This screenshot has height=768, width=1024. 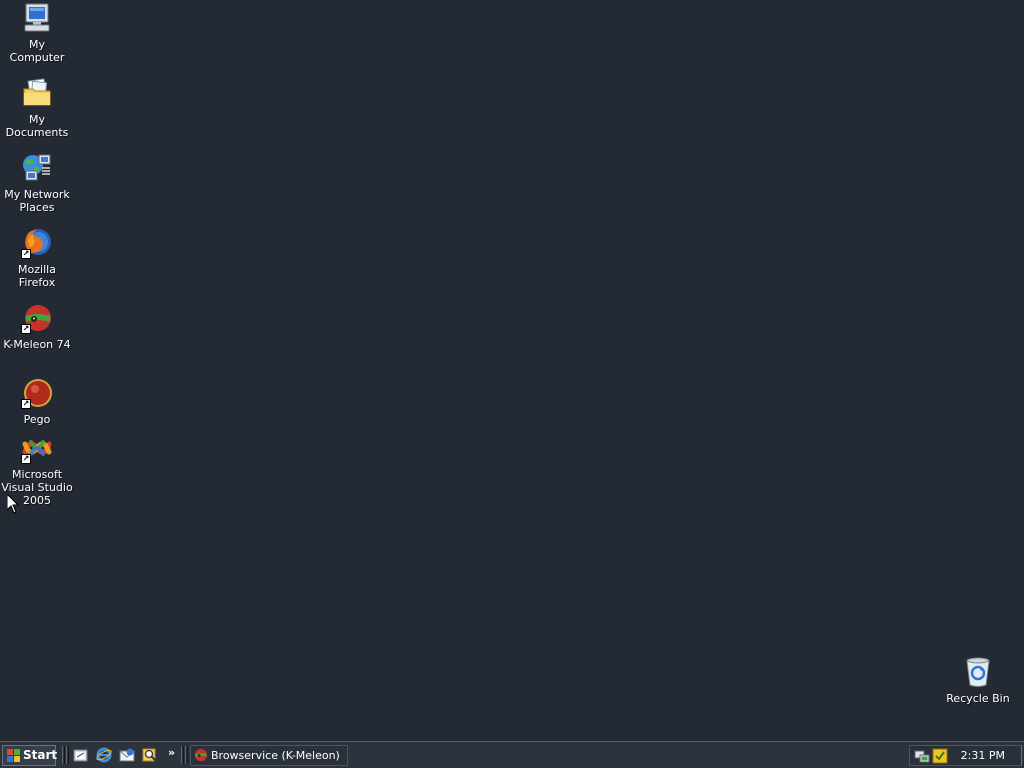 I want to click on windows-flag-icon, so click(x=13, y=755).